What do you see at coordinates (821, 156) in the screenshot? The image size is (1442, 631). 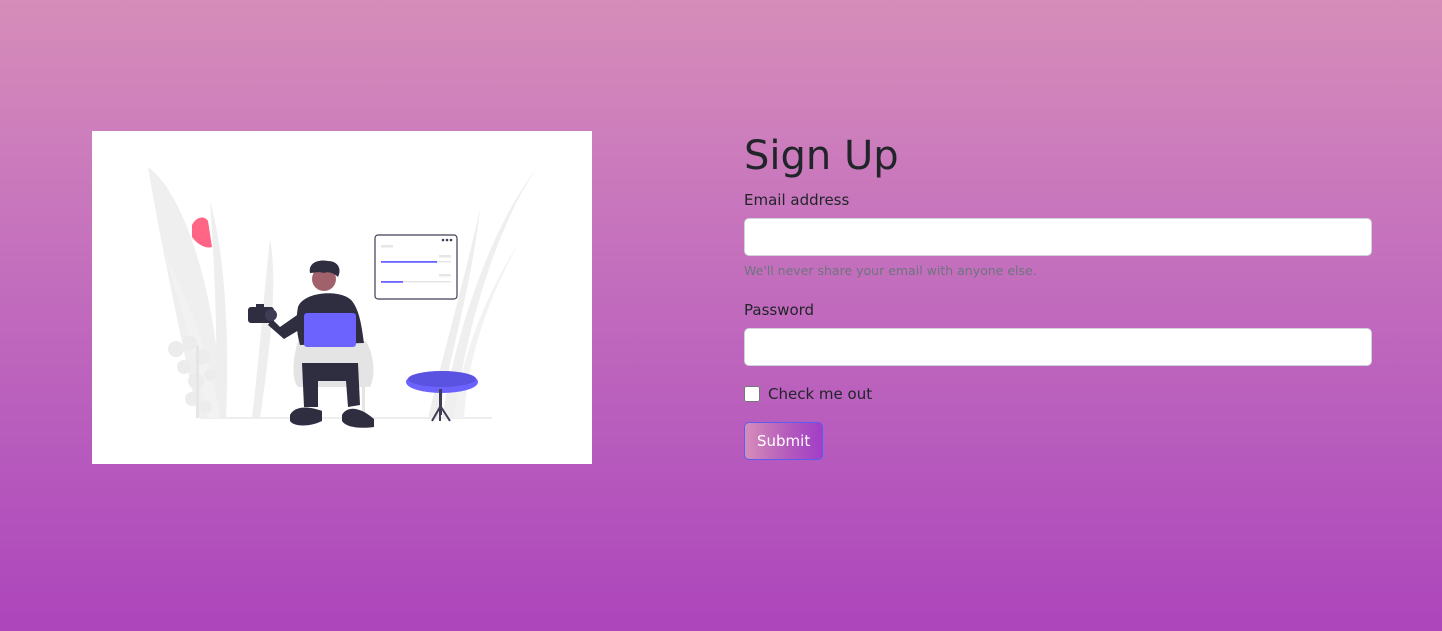 I see `page-title: Sign Up` at bounding box center [821, 156].